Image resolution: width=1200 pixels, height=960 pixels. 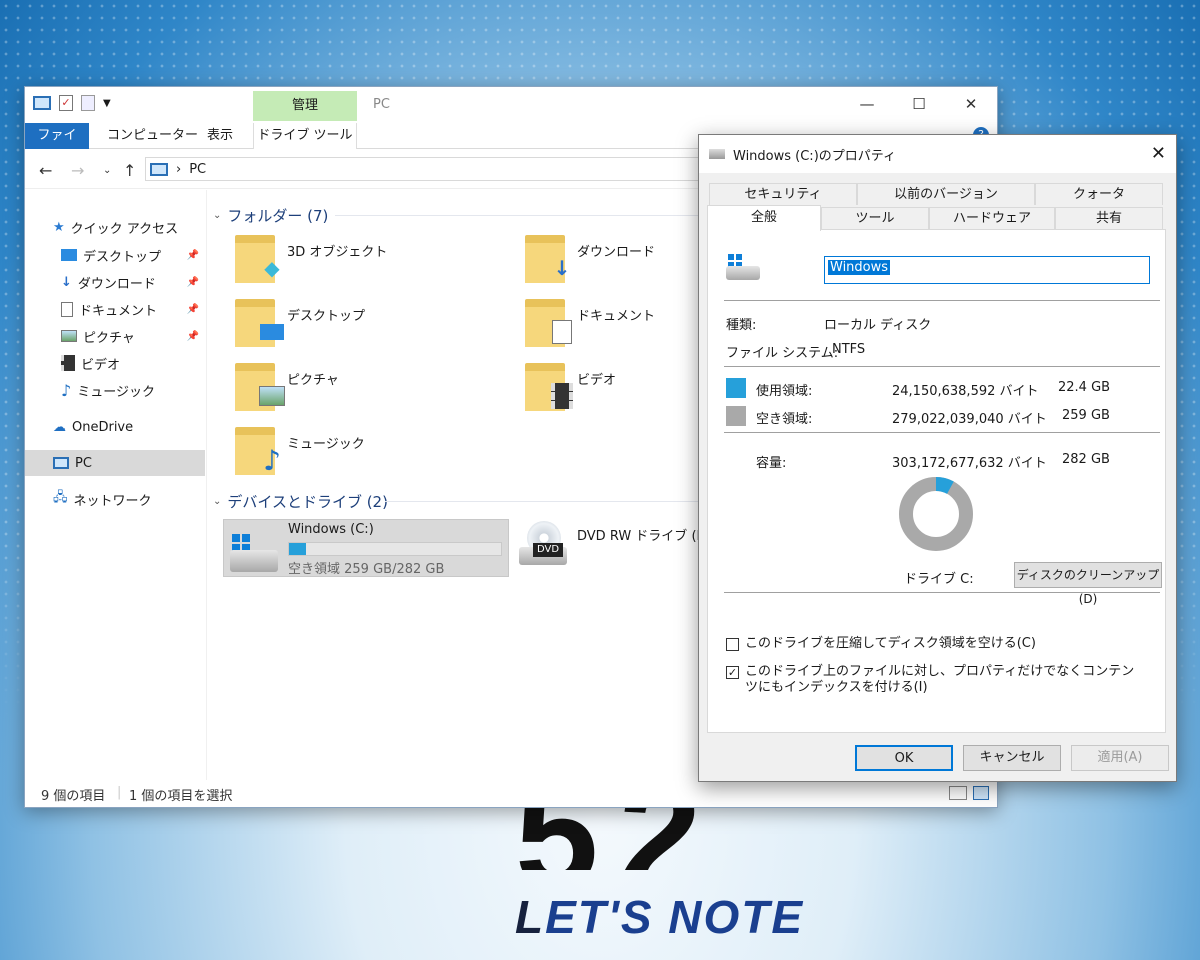 I want to click on tab-tools: ツール, so click(x=875, y=218).